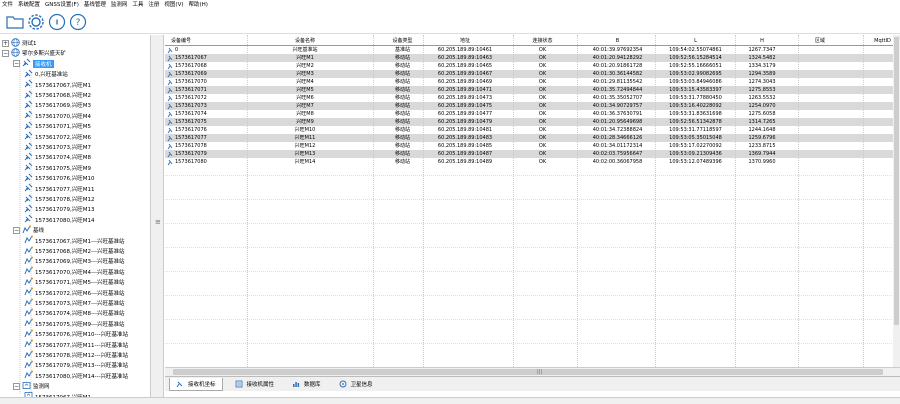 The height and width of the screenshot is (404, 900). I want to click on tree-item: 1573617073,兴旺M7, so click(57, 147).